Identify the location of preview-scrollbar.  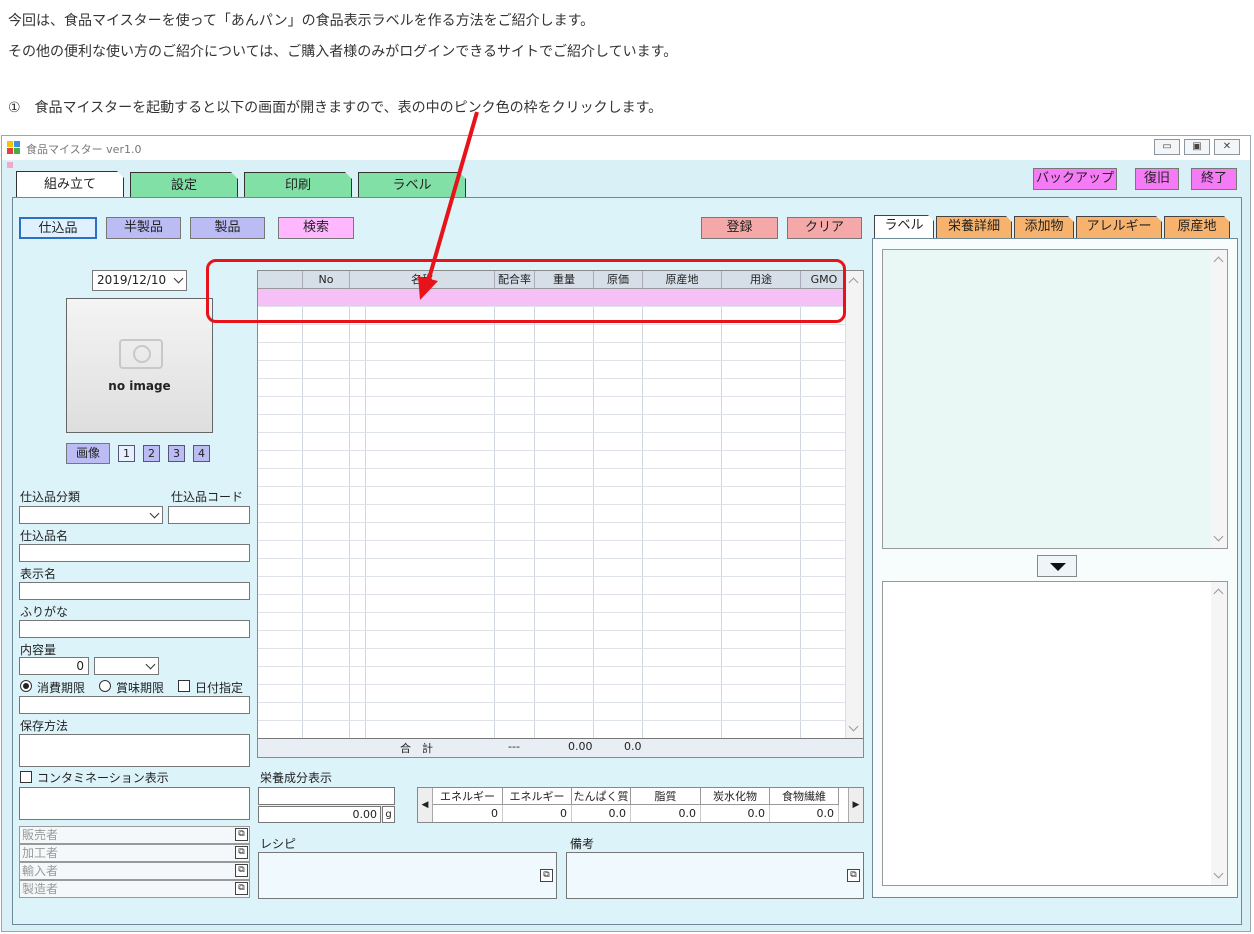
(1219, 399).